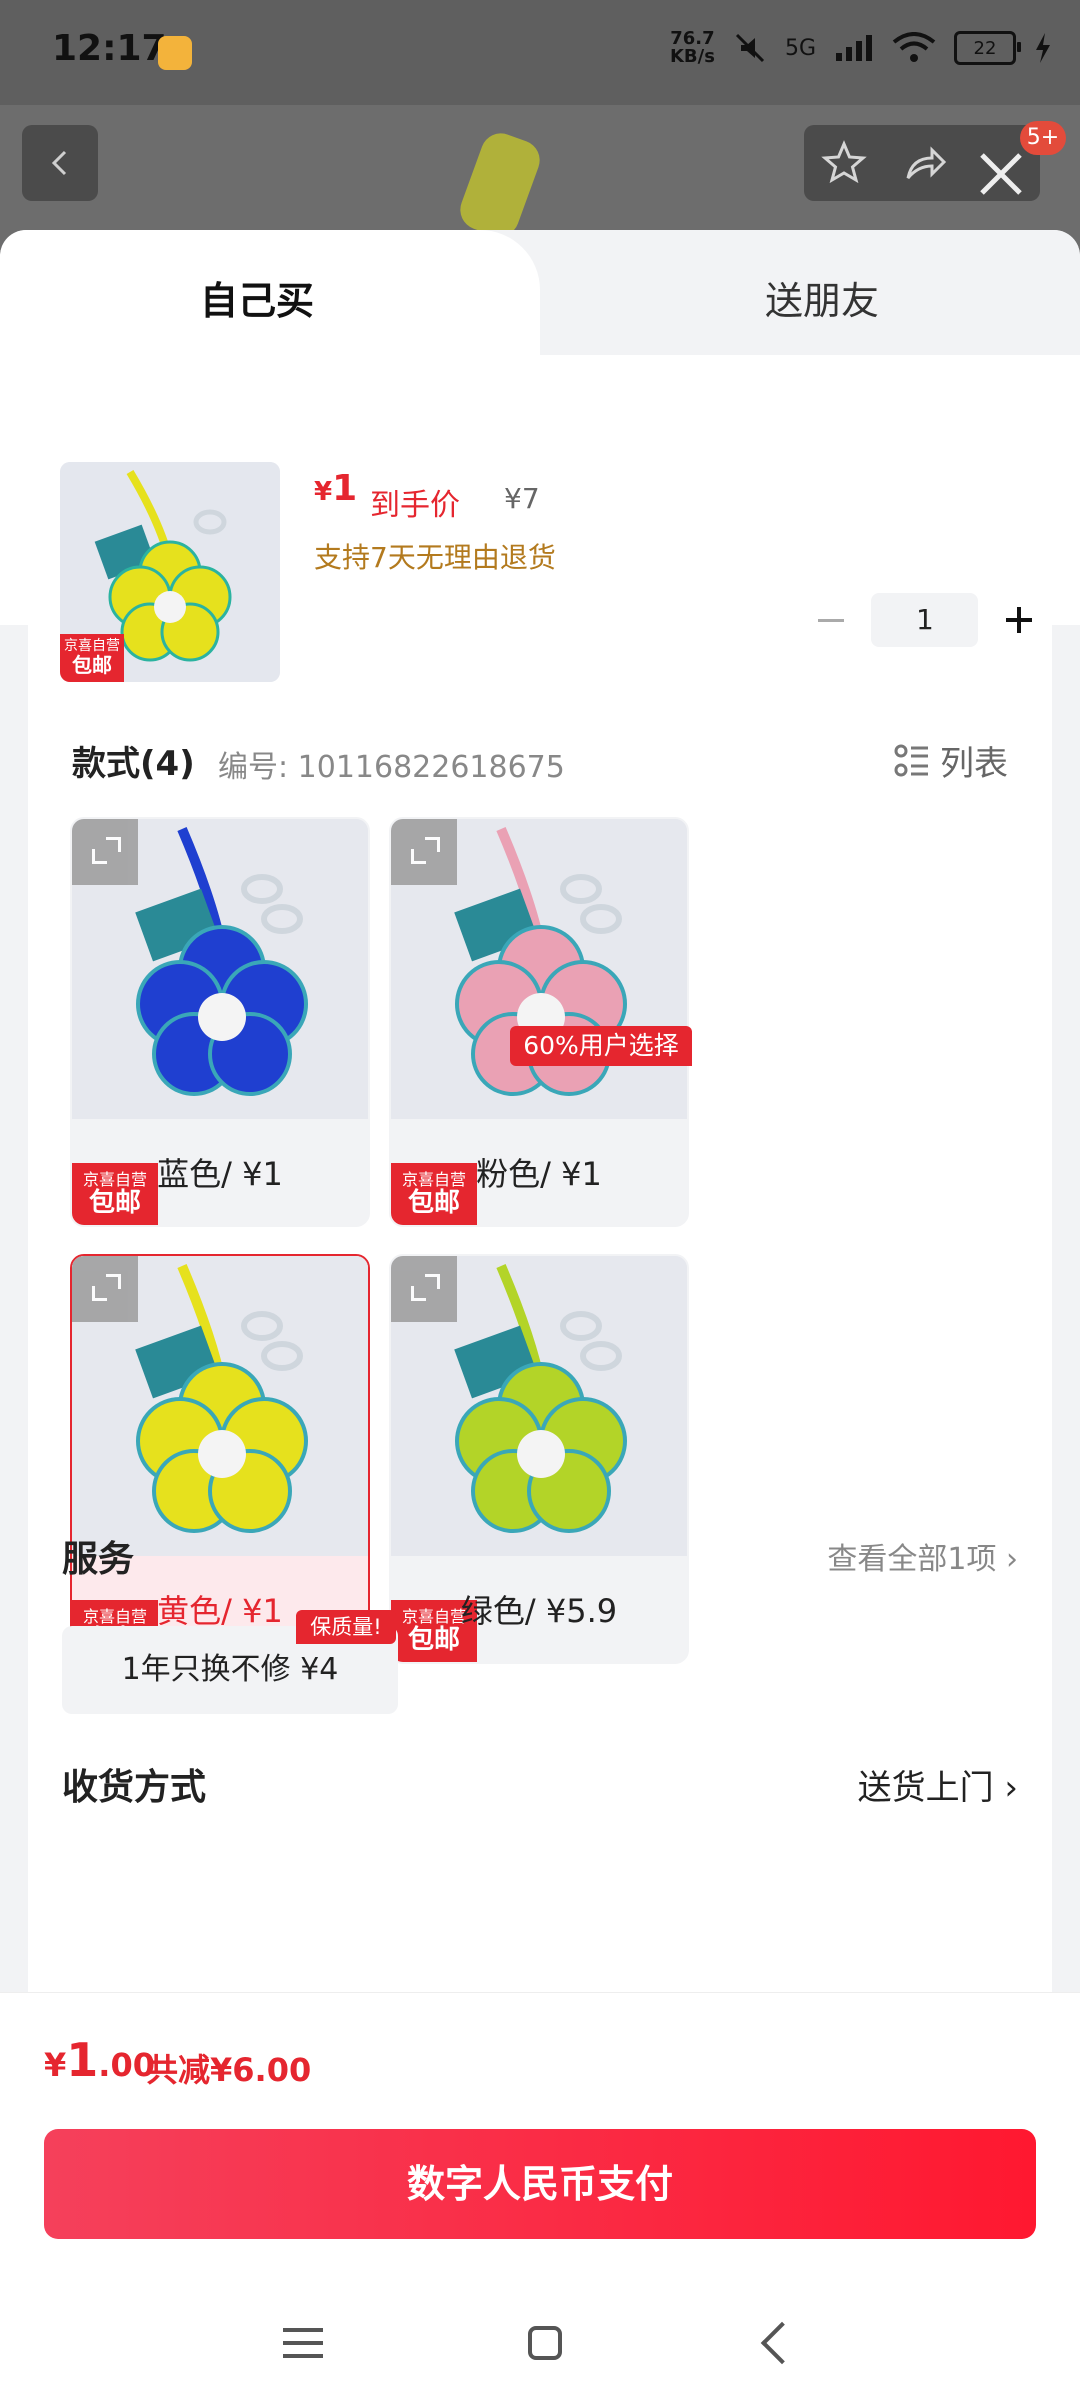 Image resolution: width=1080 pixels, height=2401 pixels. Describe the element at coordinates (601, 1046) in the screenshot. I see `popular-choice-badge: 60%用户选择` at that location.